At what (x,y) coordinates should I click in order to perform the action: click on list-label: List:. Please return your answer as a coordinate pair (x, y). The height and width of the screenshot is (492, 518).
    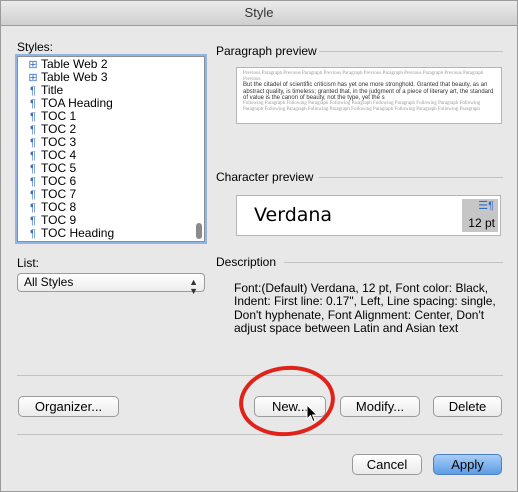
    Looking at the image, I should click on (28, 263).